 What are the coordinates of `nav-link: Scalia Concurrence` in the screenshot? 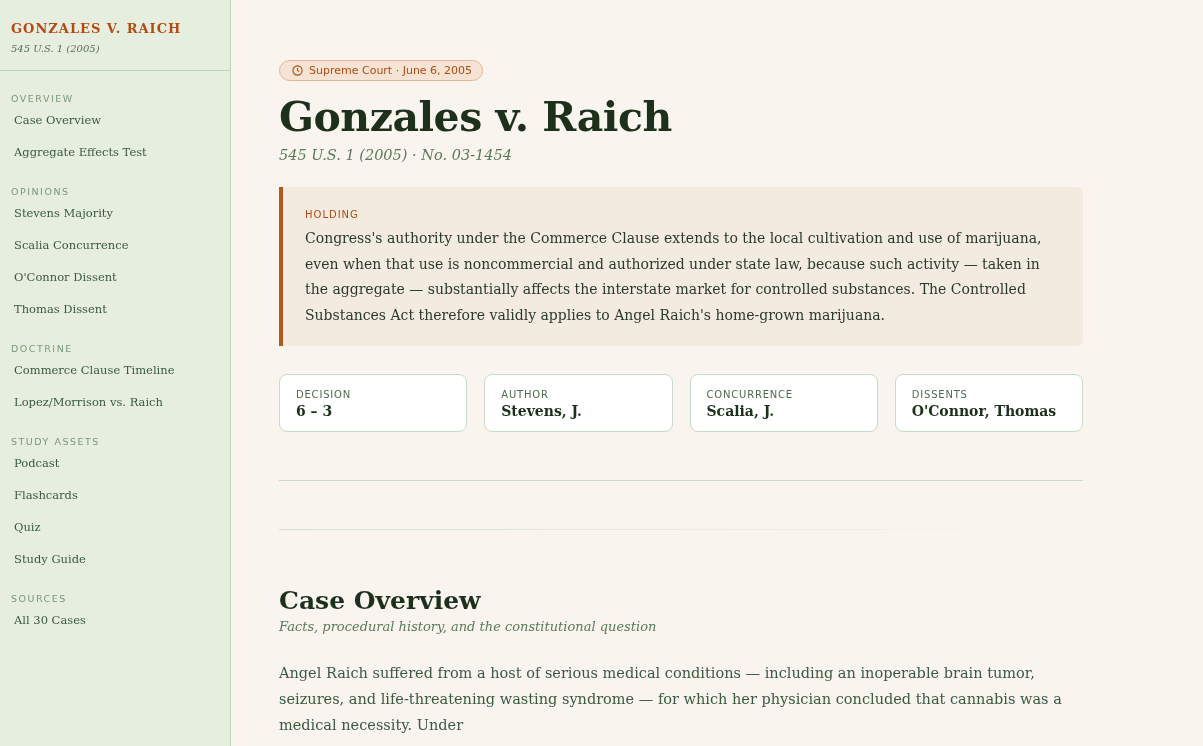 It's located at (100, 251).